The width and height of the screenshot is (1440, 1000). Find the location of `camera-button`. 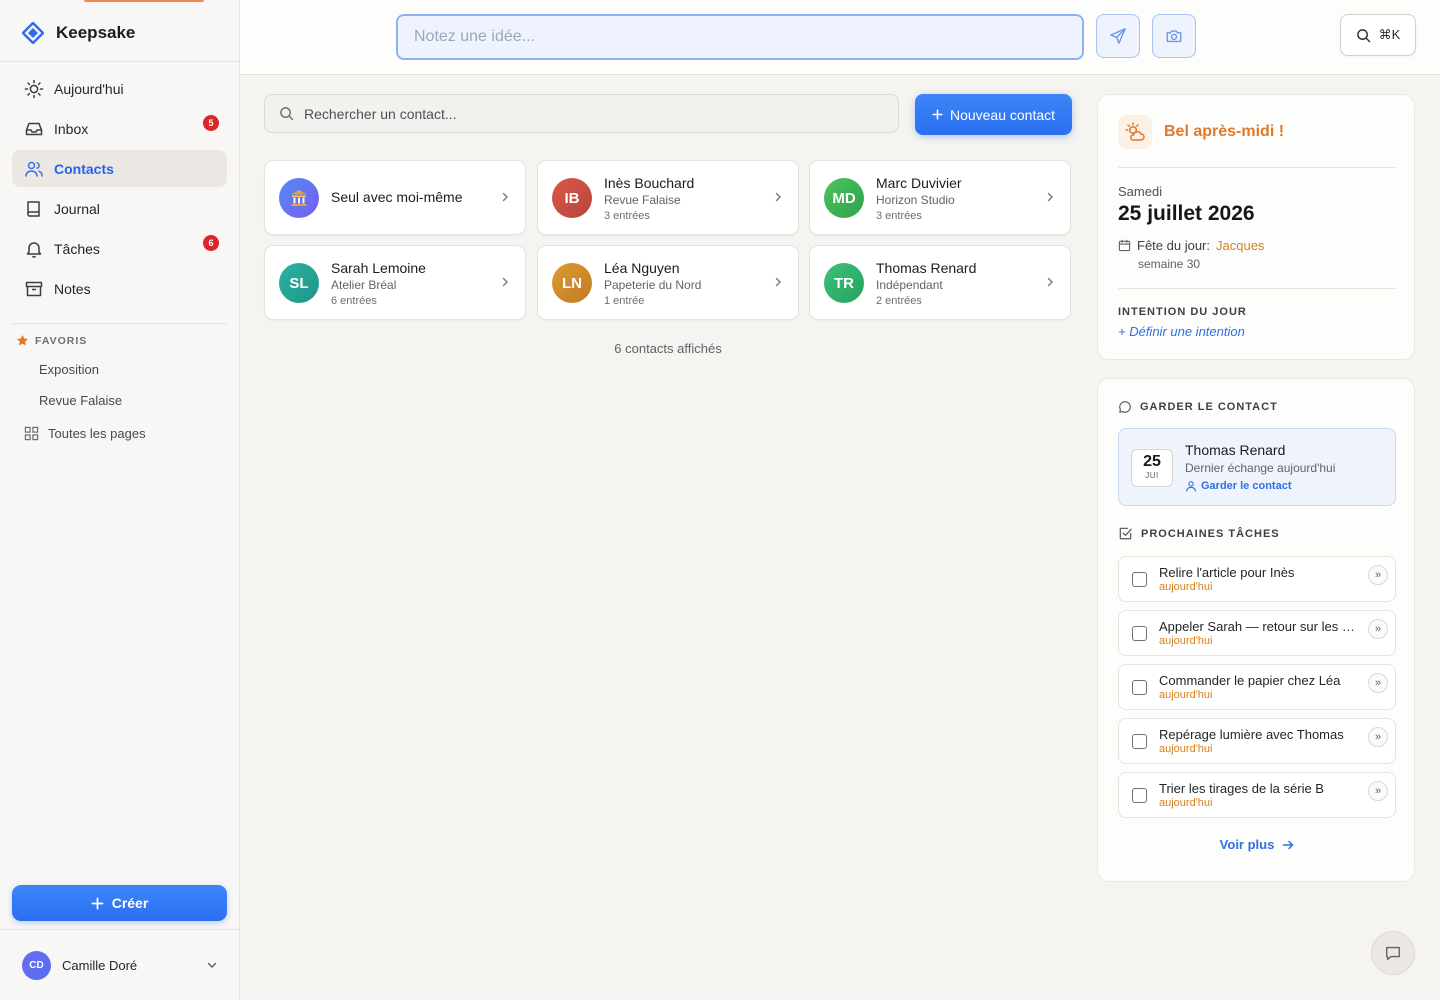

camera-button is located at coordinates (1174, 36).